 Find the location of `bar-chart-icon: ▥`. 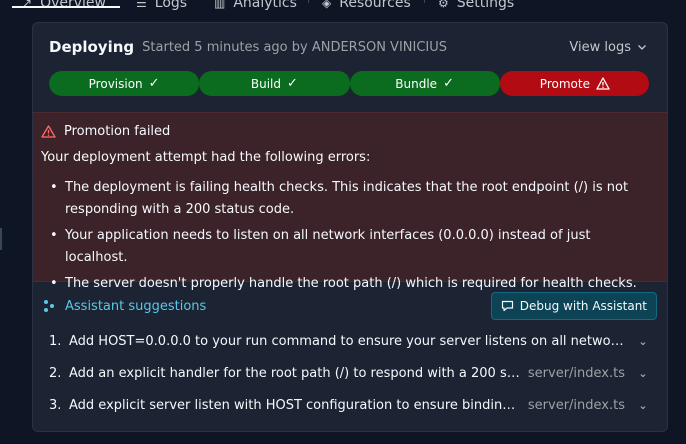

bar-chart-icon: ▥ is located at coordinates (220, 5).